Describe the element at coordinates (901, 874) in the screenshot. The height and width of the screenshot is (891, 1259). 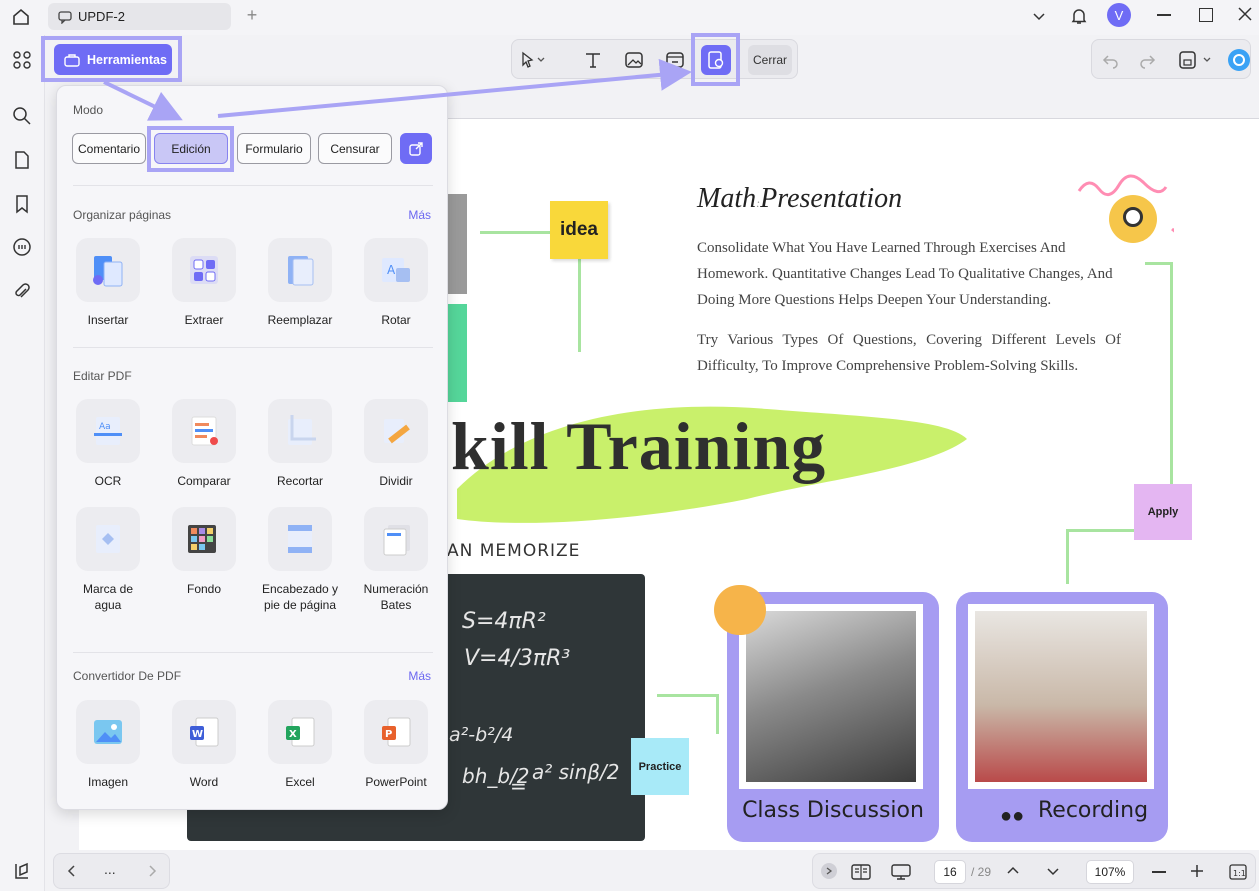
I see `presentation-icon` at that location.